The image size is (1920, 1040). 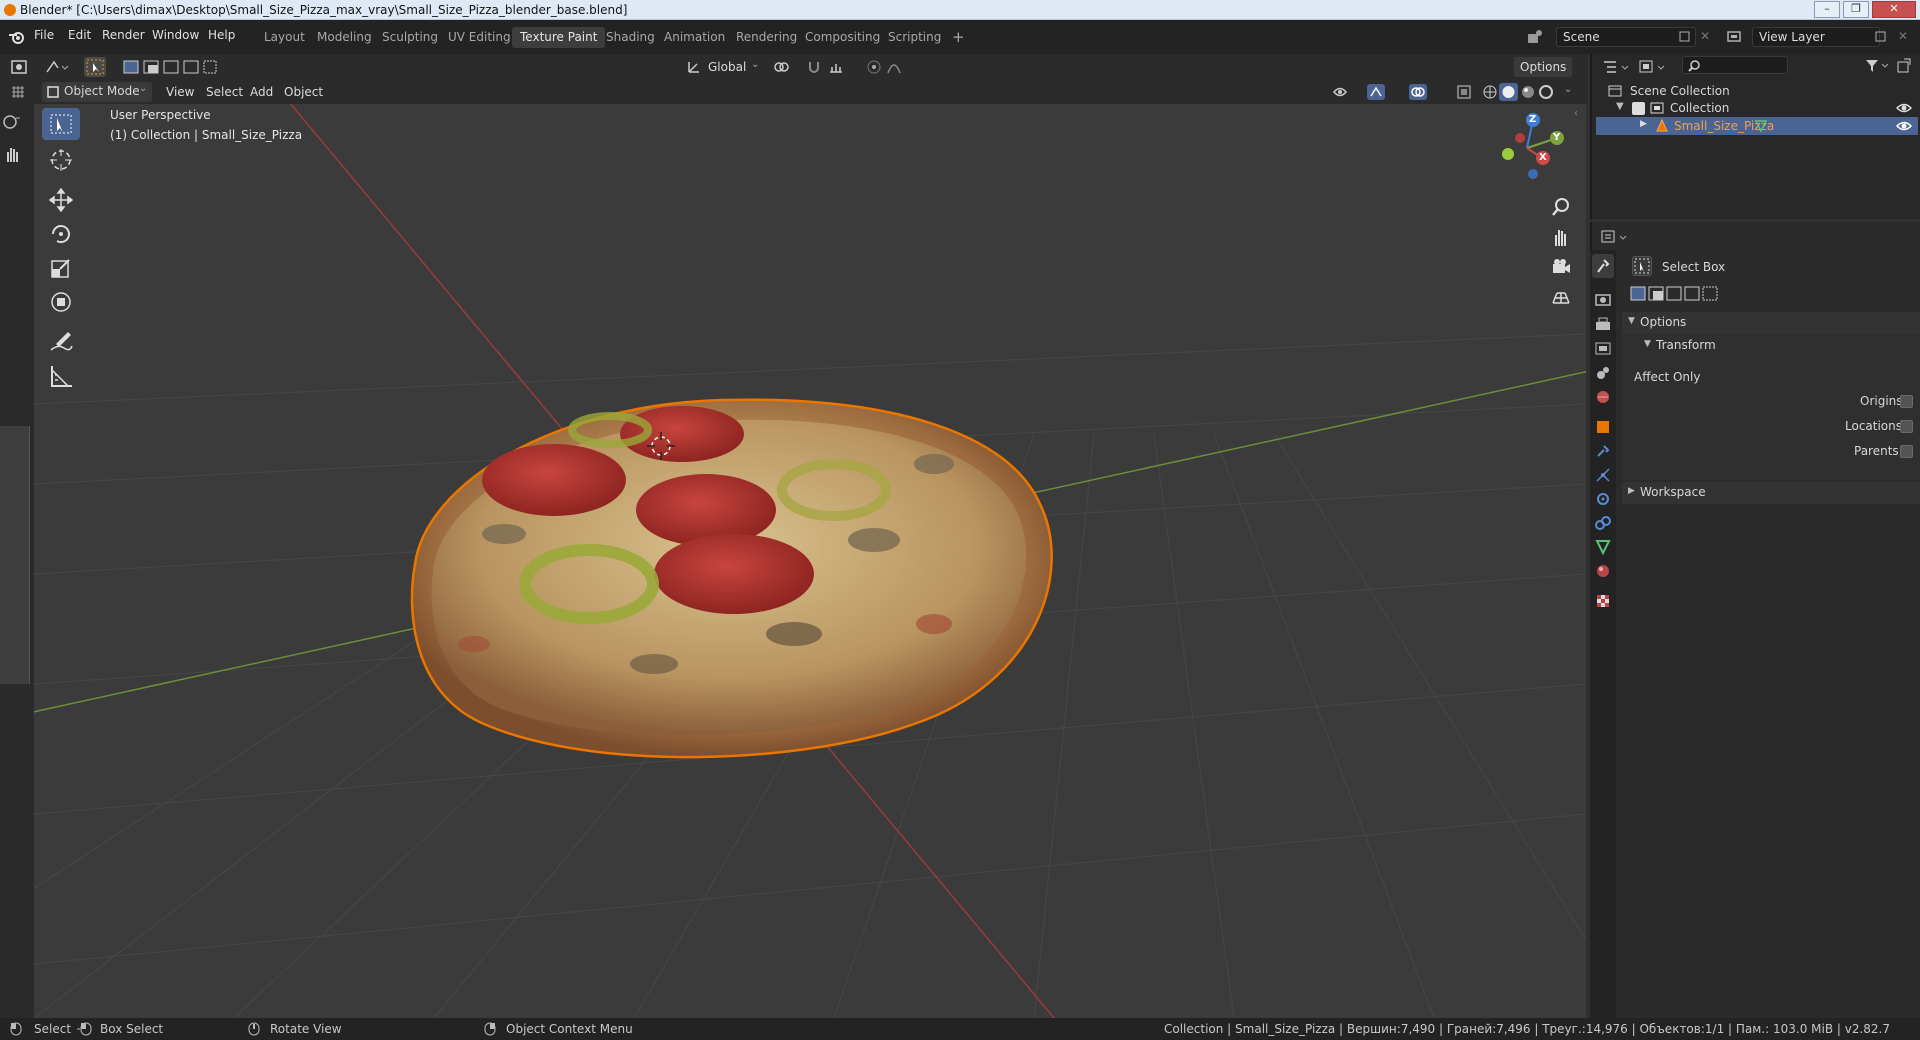 What do you see at coordinates (1603, 475) in the screenshot?
I see `particles-icon` at bounding box center [1603, 475].